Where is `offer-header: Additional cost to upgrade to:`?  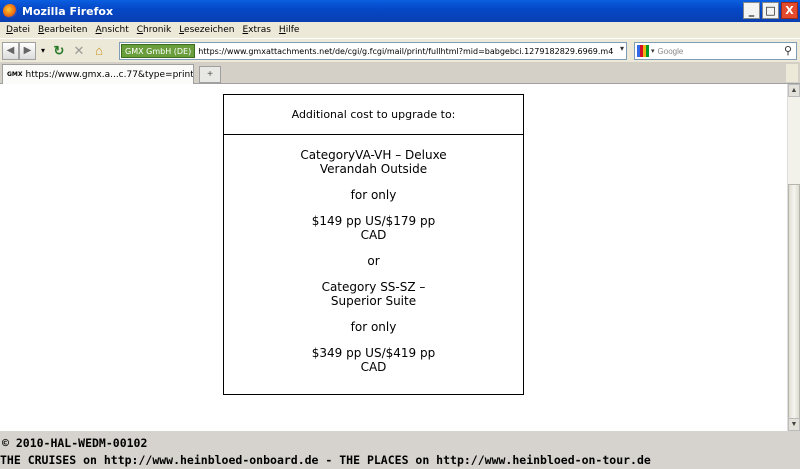 offer-header: Additional cost to upgrade to: is located at coordinates (373, 115).